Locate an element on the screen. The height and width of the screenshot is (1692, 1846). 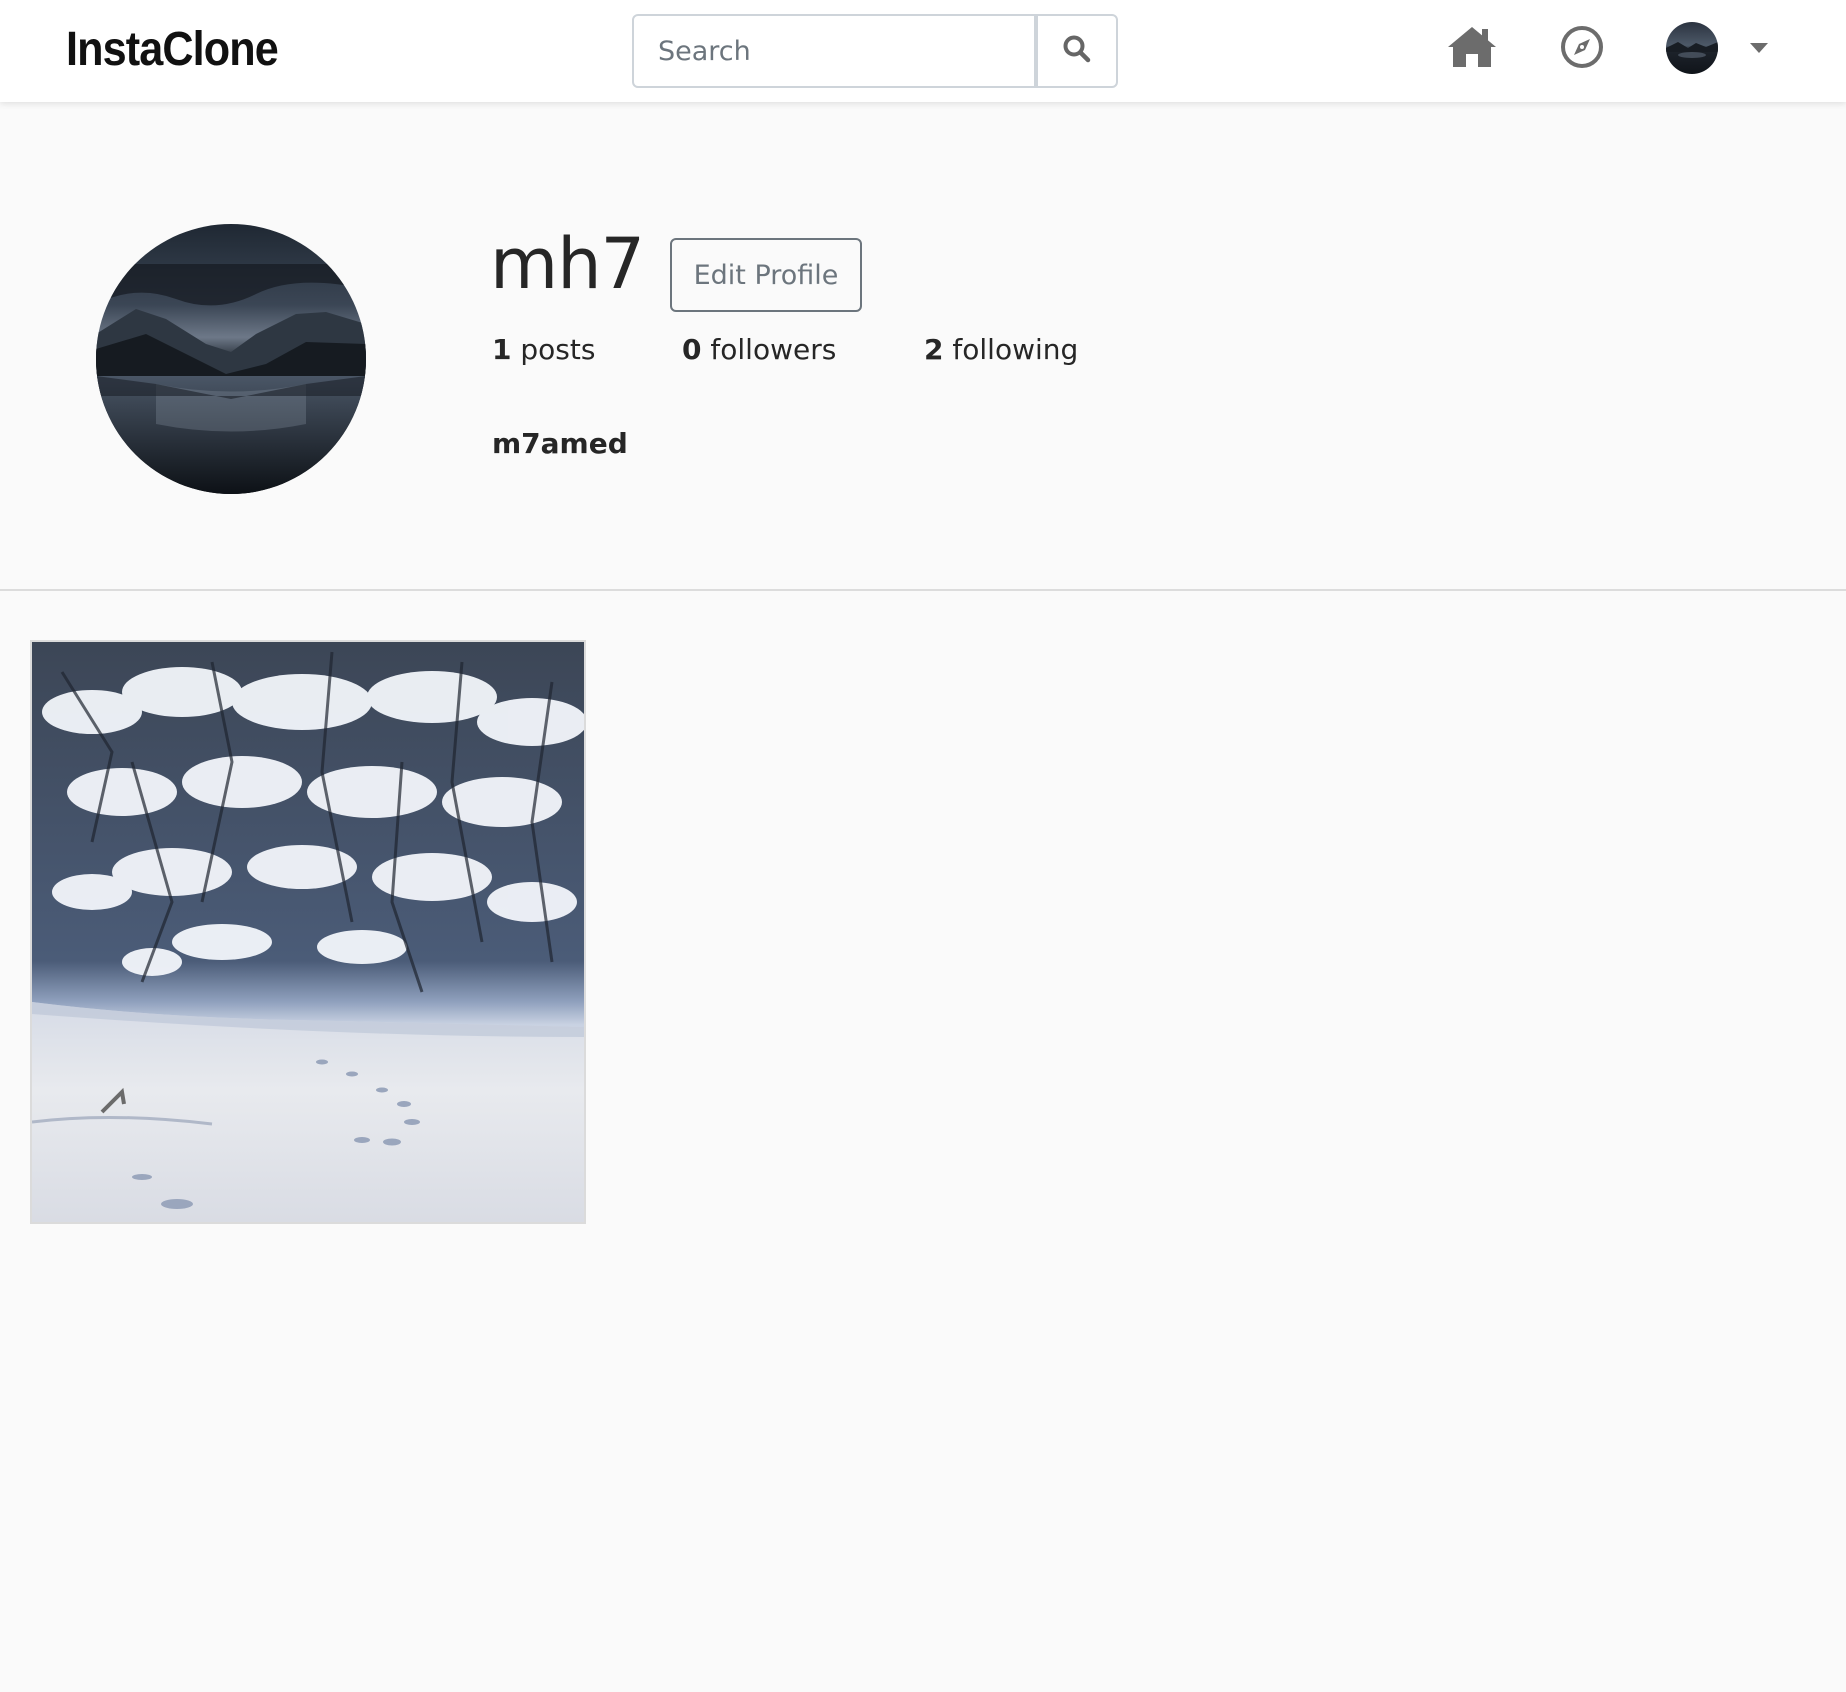
search-button is located at coordinates (1077, 51).